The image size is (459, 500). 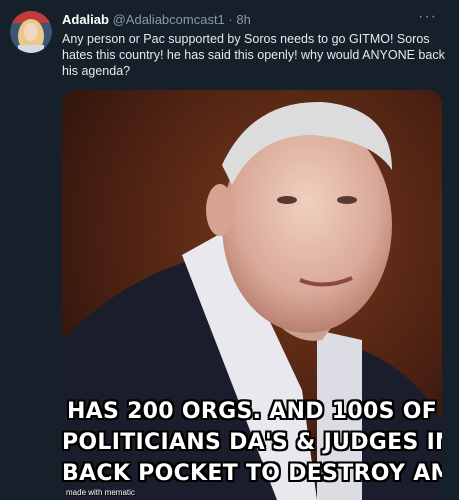 What do you see at coordinates (169, 19) in the screenshot?
I see `user-handle: @Adaliabcomcast1` at bounding box center [169, 19].